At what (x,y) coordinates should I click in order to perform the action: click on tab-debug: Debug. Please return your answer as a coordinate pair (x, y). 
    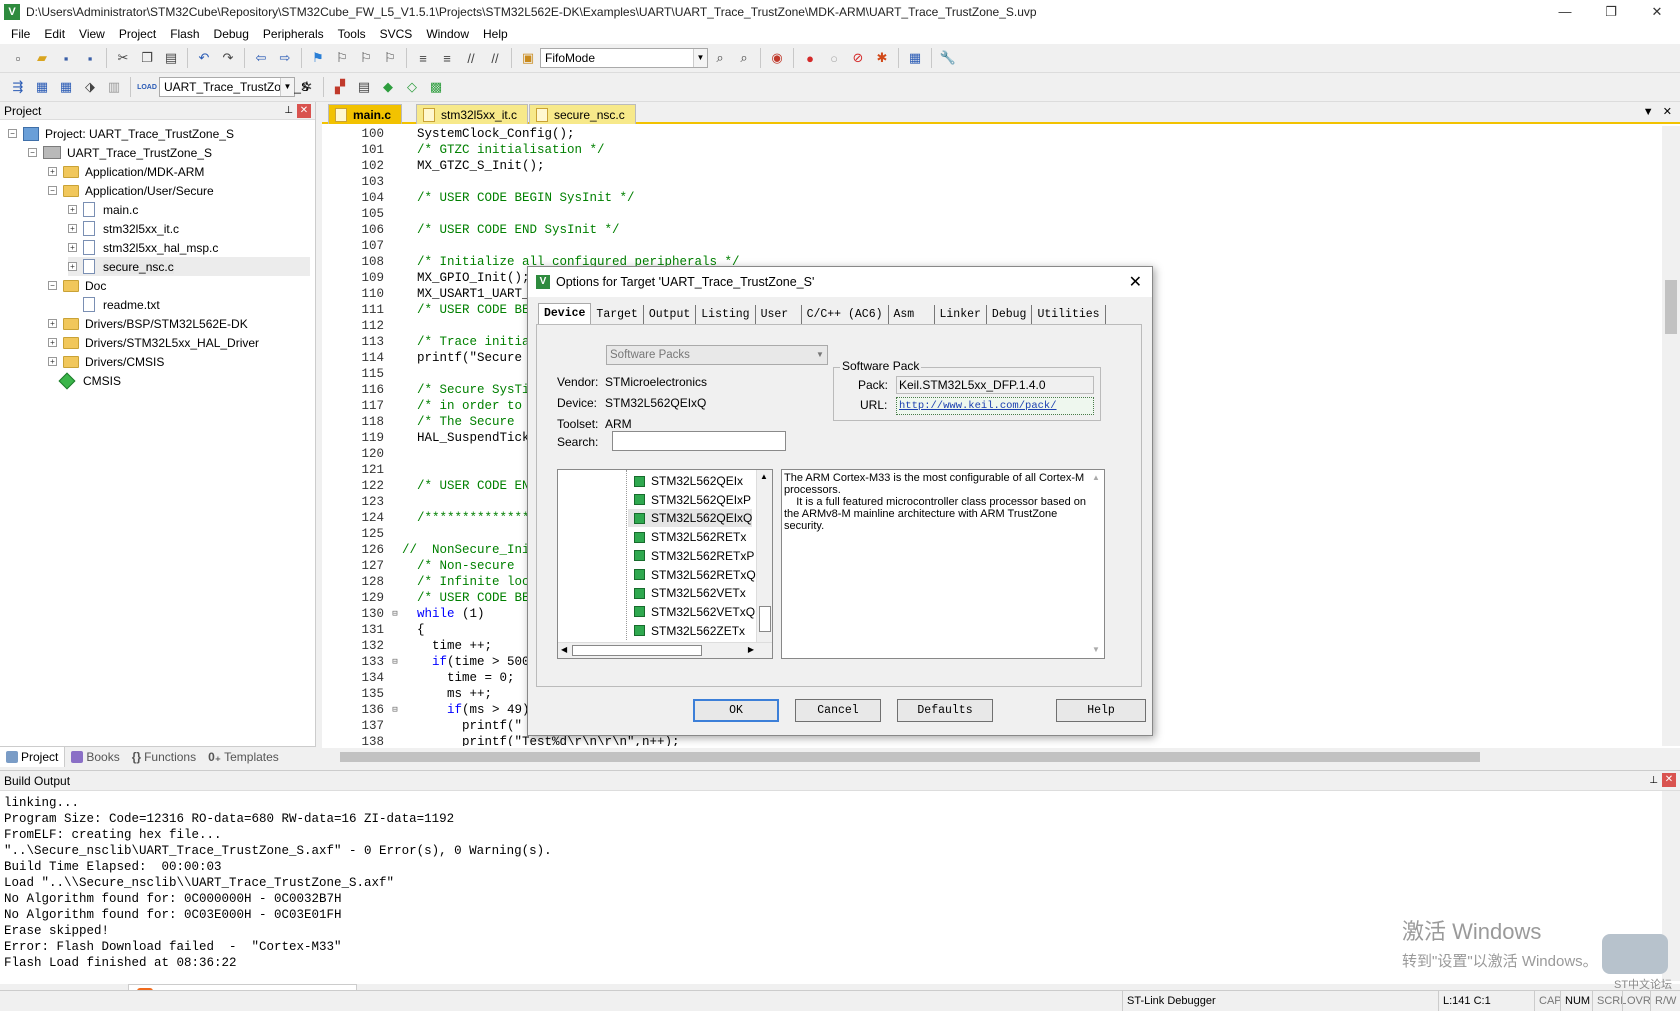
    Looking at the image, I should click on (1010, 315).